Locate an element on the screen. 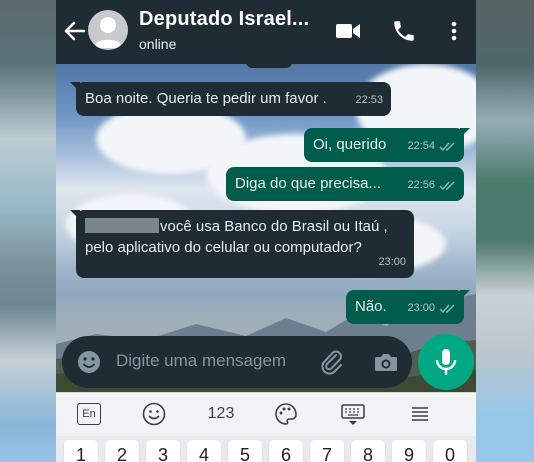 The image size is (534, 462). message-bubble-outgoing: Oi, querido 22:54 is located at coordinates (387, 145).